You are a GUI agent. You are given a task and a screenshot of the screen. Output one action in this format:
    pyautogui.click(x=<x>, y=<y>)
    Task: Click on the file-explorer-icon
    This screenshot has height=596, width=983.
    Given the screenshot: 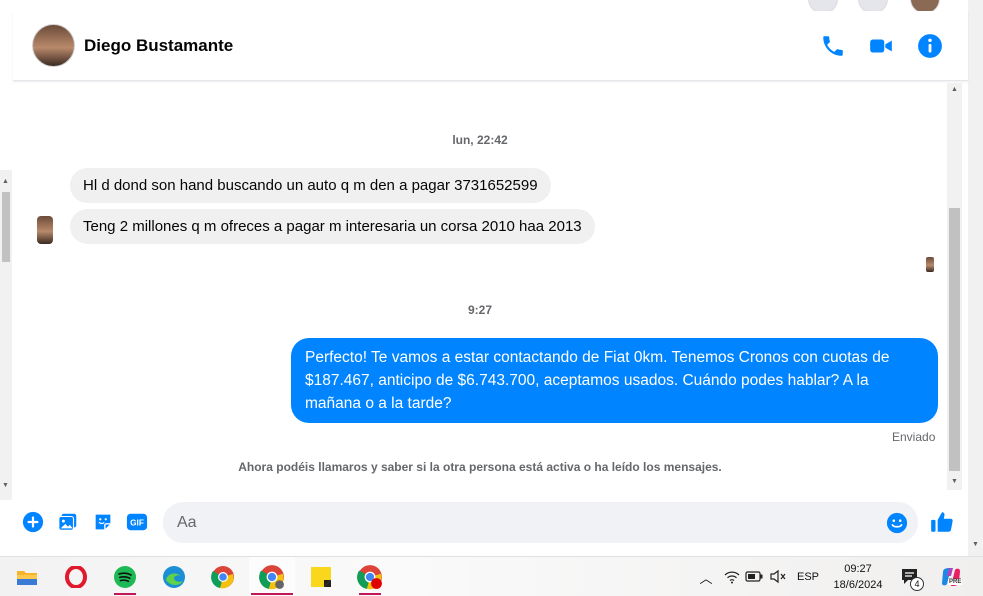 What is the action you would take?
    pyautogui.click(x=27, y=576)
    